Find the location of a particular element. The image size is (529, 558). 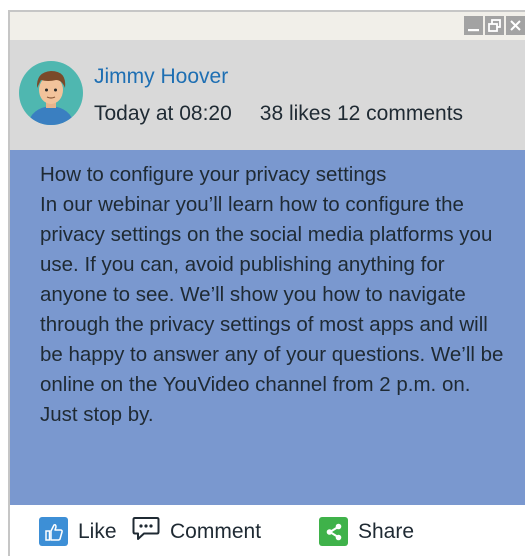

post-actions: Like Comment Share is located at coordinates (267, 531).